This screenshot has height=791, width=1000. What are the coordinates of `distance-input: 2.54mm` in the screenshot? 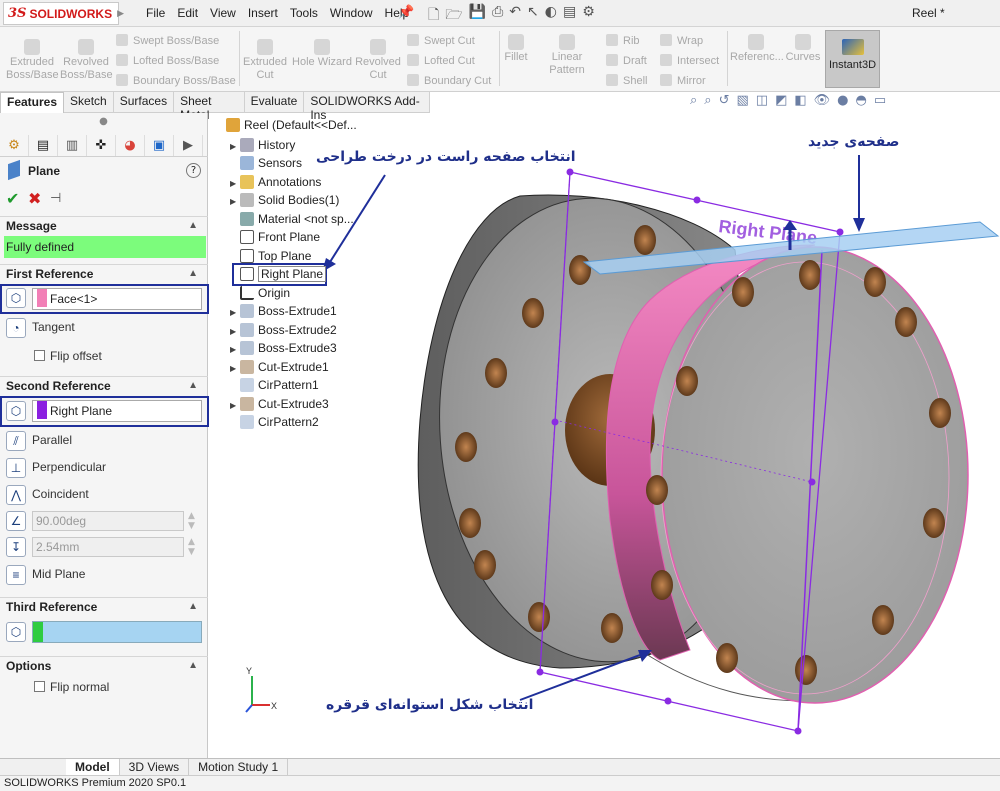 It's located at (108, 547).